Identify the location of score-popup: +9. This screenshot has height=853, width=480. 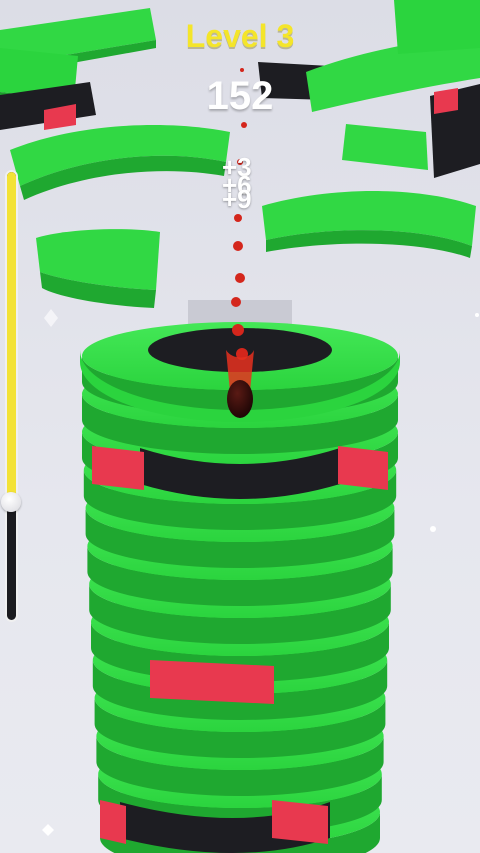
(237, 199).